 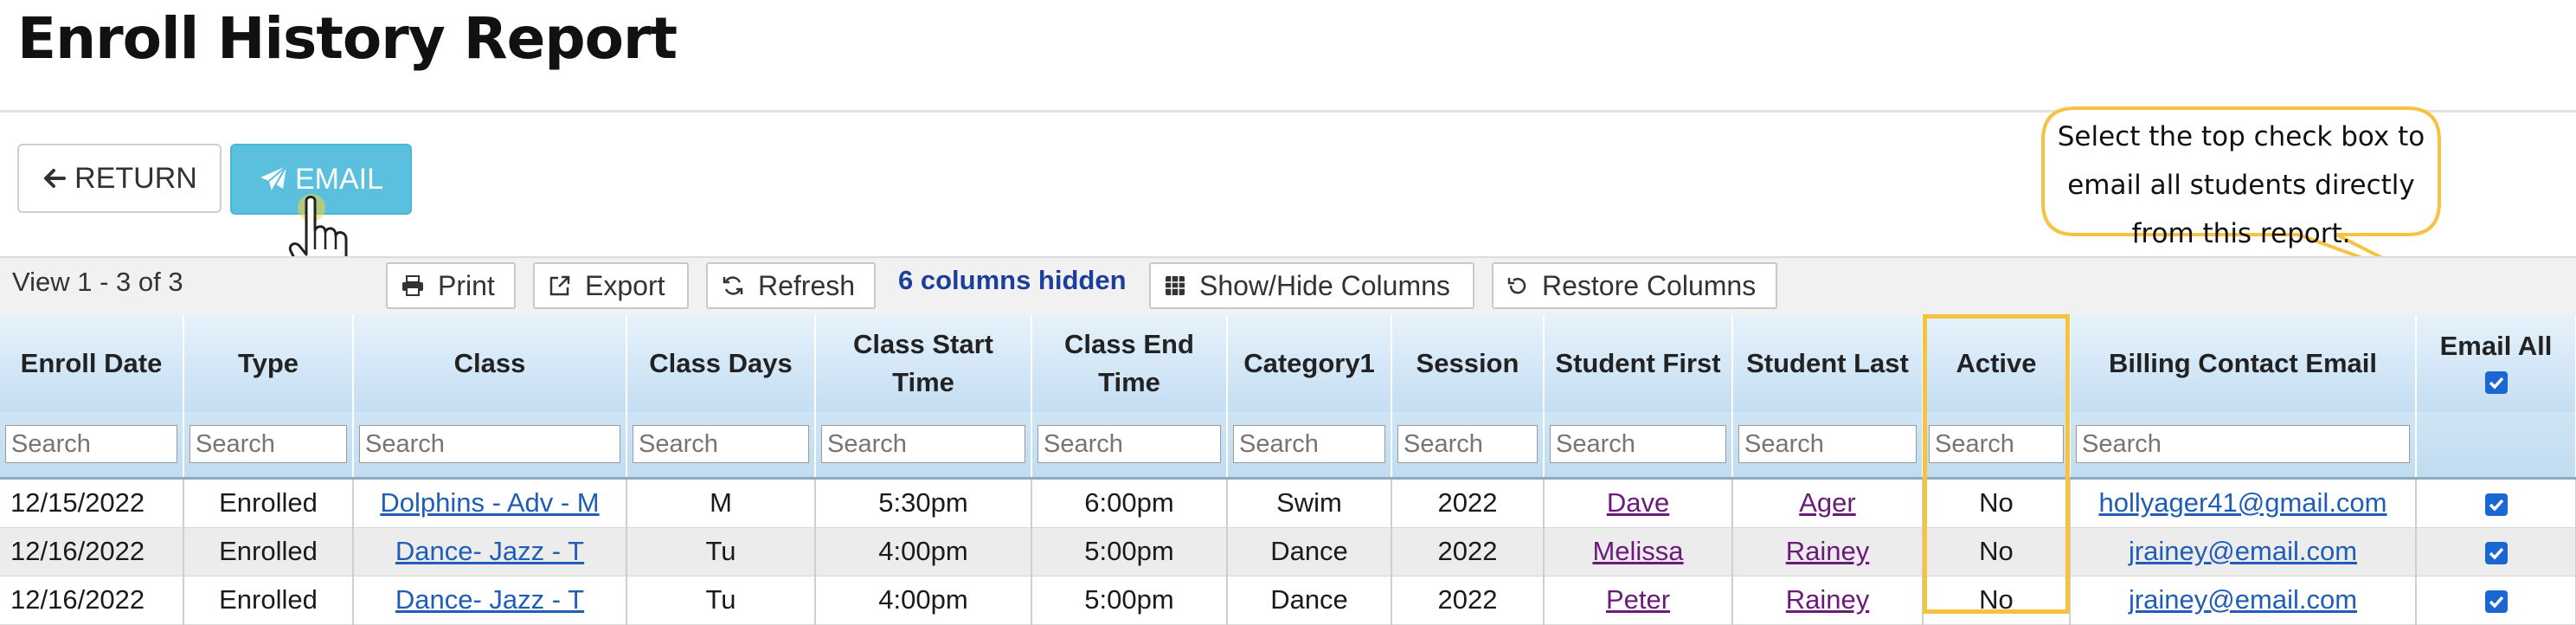 I want to click on column-header-class-start-time: Class Start Time, so click(x=924, y=363).